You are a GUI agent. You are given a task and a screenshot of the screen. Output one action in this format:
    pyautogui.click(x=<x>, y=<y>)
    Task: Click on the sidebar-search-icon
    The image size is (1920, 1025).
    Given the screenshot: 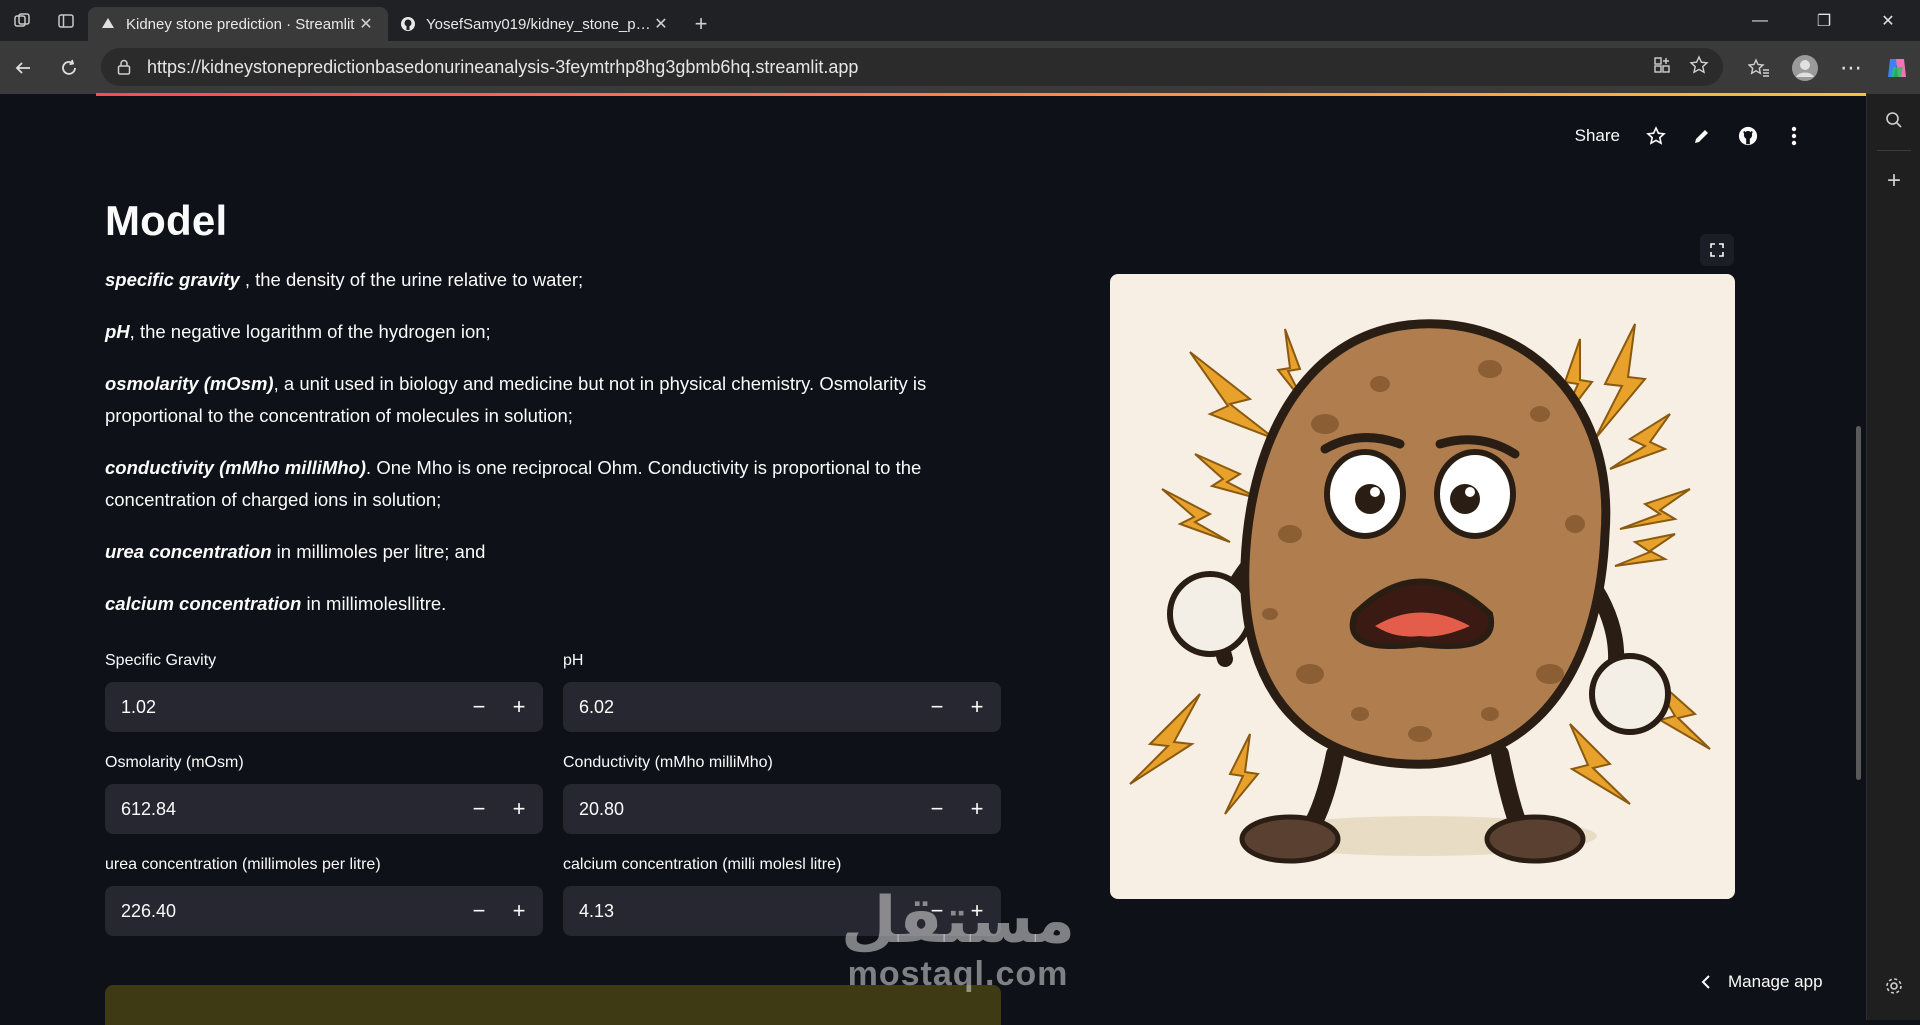 What is the action you would take?
    pyautogui.click(x=1893, y=120)
    